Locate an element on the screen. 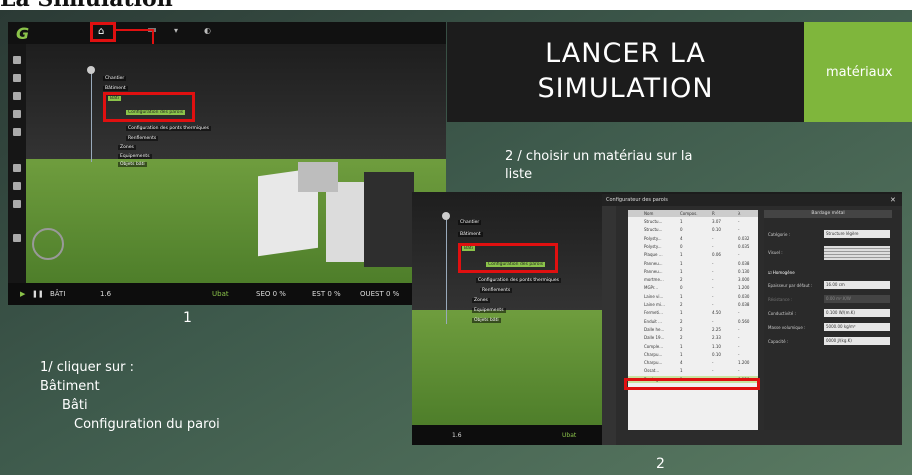 The image size is (912, 475). tree-node-ponts: Configuration des ponts thermiques is located at coordinates (168, 128).